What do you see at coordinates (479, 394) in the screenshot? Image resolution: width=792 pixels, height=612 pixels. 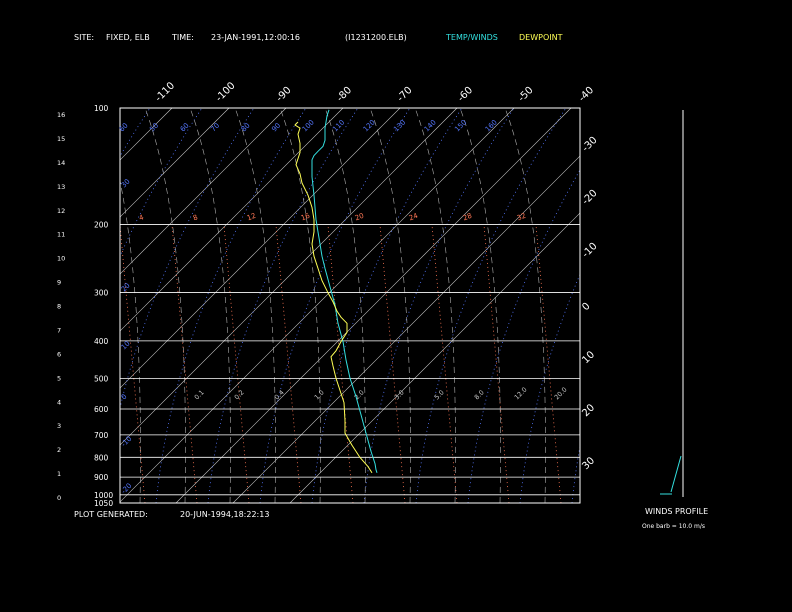 I see `mixing-ratio-label: 8.0` at bounding box center [479, 394].